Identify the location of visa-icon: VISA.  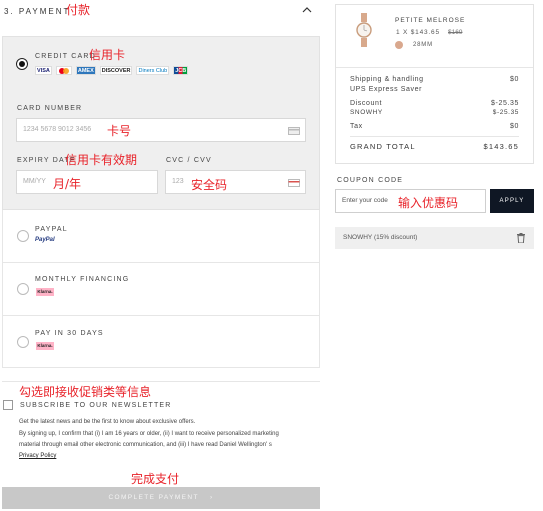
(43, 70).